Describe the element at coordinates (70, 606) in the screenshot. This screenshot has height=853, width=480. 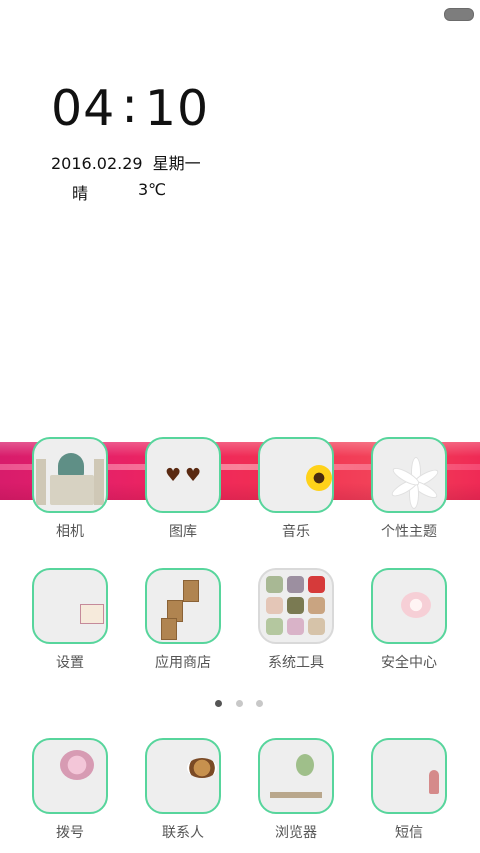
I see `settings-icon` at that location.